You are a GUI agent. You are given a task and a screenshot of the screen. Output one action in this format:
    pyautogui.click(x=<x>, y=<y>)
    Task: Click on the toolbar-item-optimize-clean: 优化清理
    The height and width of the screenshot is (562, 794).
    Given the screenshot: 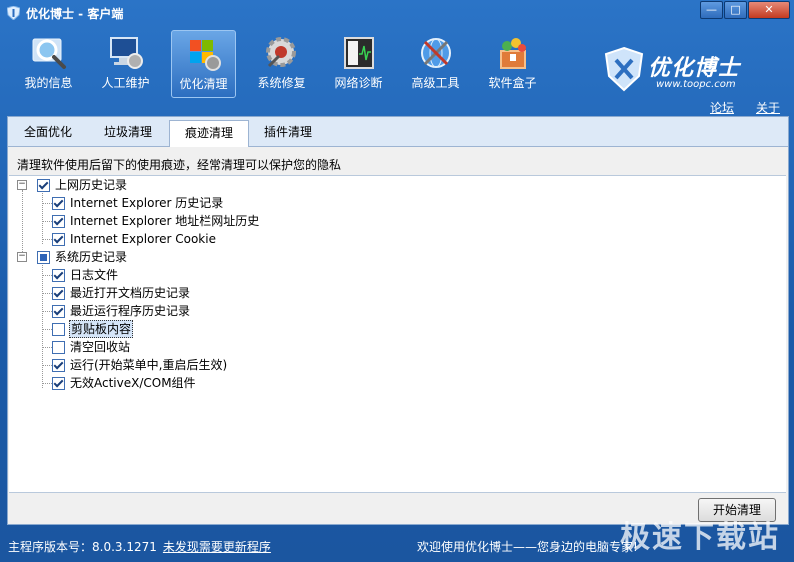 What is the action you would take?
    pyautogui.click(x=203, y=64)
    